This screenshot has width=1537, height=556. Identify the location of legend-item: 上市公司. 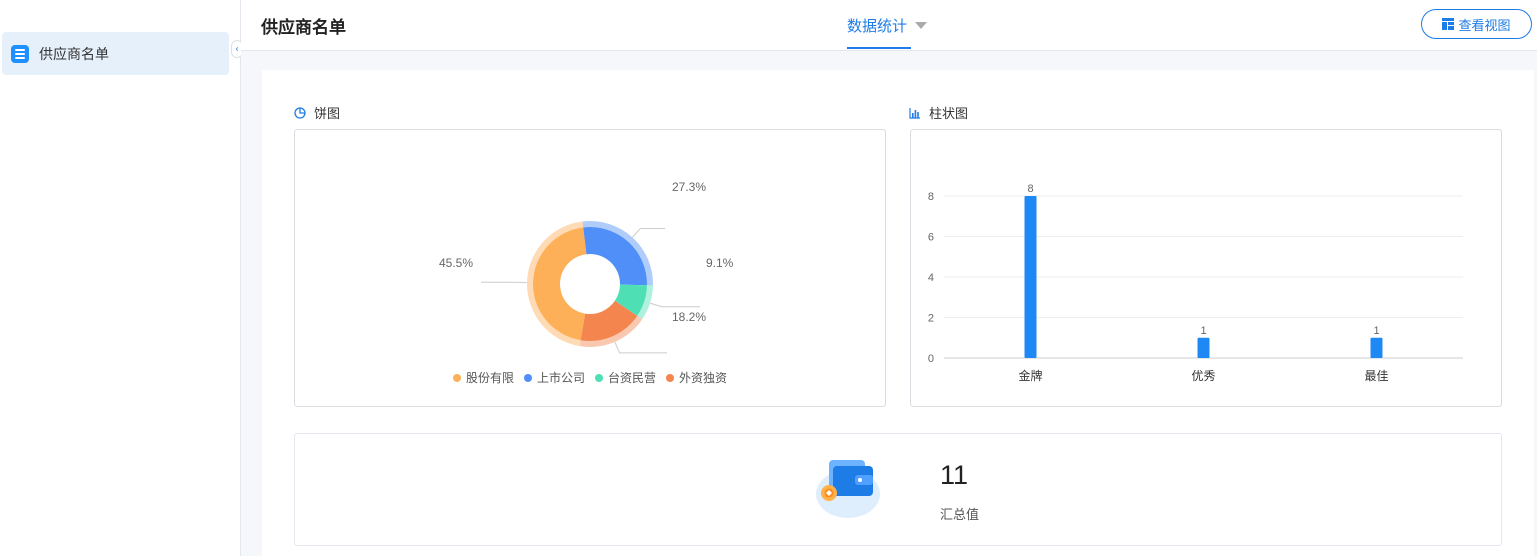
(554, 377).